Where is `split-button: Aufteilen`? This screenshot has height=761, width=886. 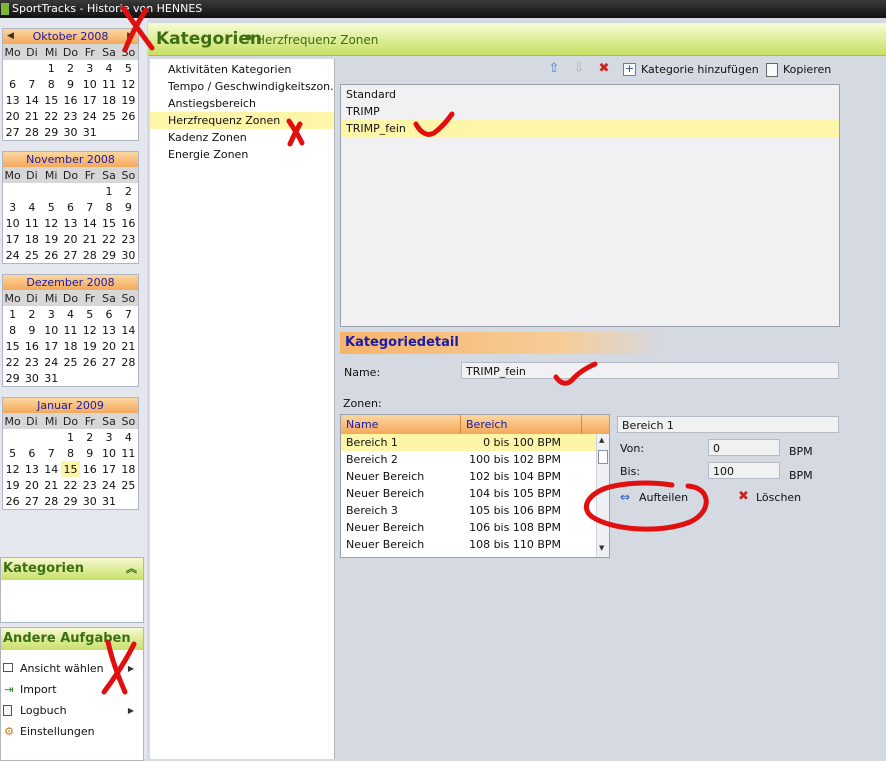
split-button: Aufteilen is located at coordinates (663, 497).